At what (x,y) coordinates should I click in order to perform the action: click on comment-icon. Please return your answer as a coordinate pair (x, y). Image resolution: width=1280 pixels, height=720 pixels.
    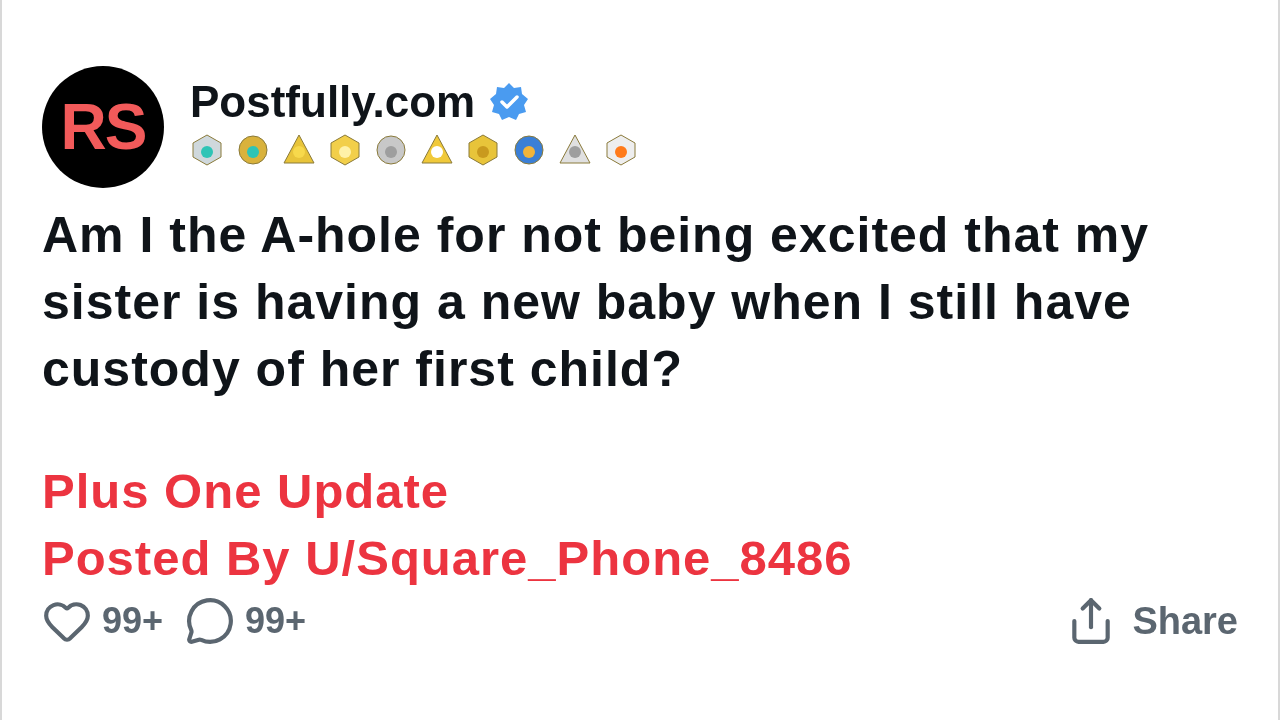
    Looking at the image, I should click on (210, 621).